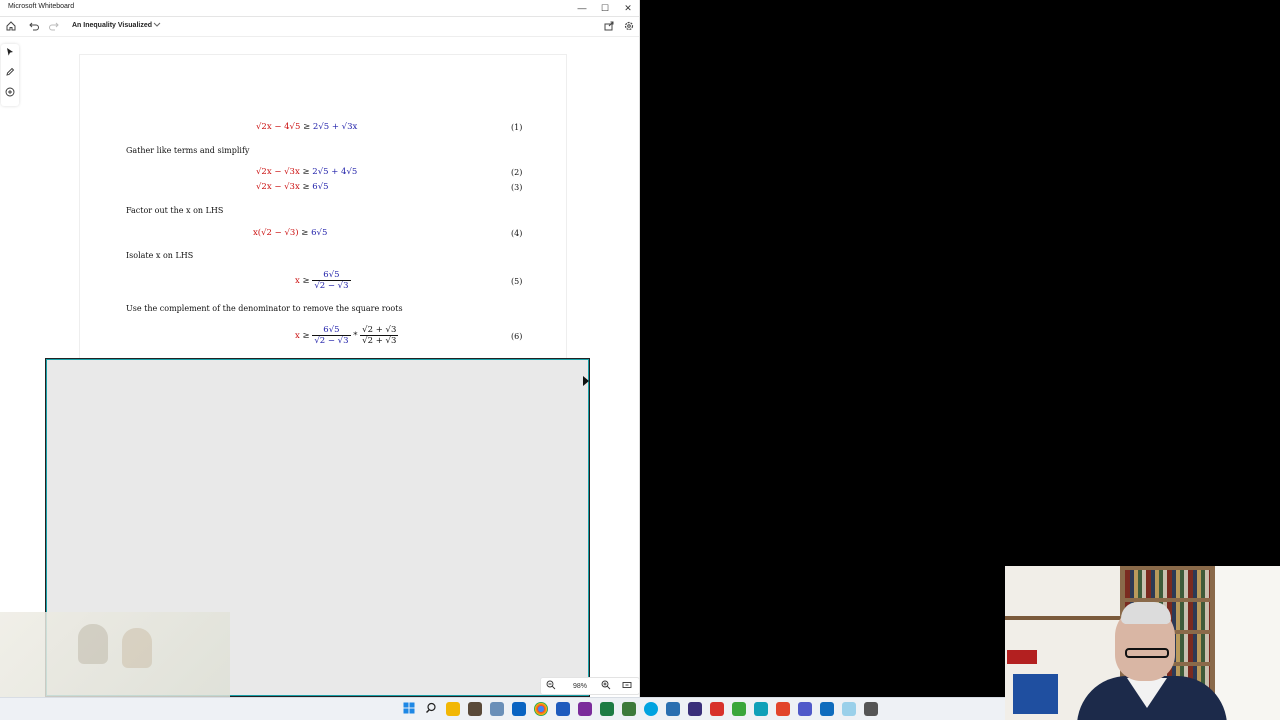 This screenshot has width=1280, height=720. What do you see at coordinates (580, 686) in the screenshot?
I see `zoom-level: 98%` at bounding box center [580, 686].